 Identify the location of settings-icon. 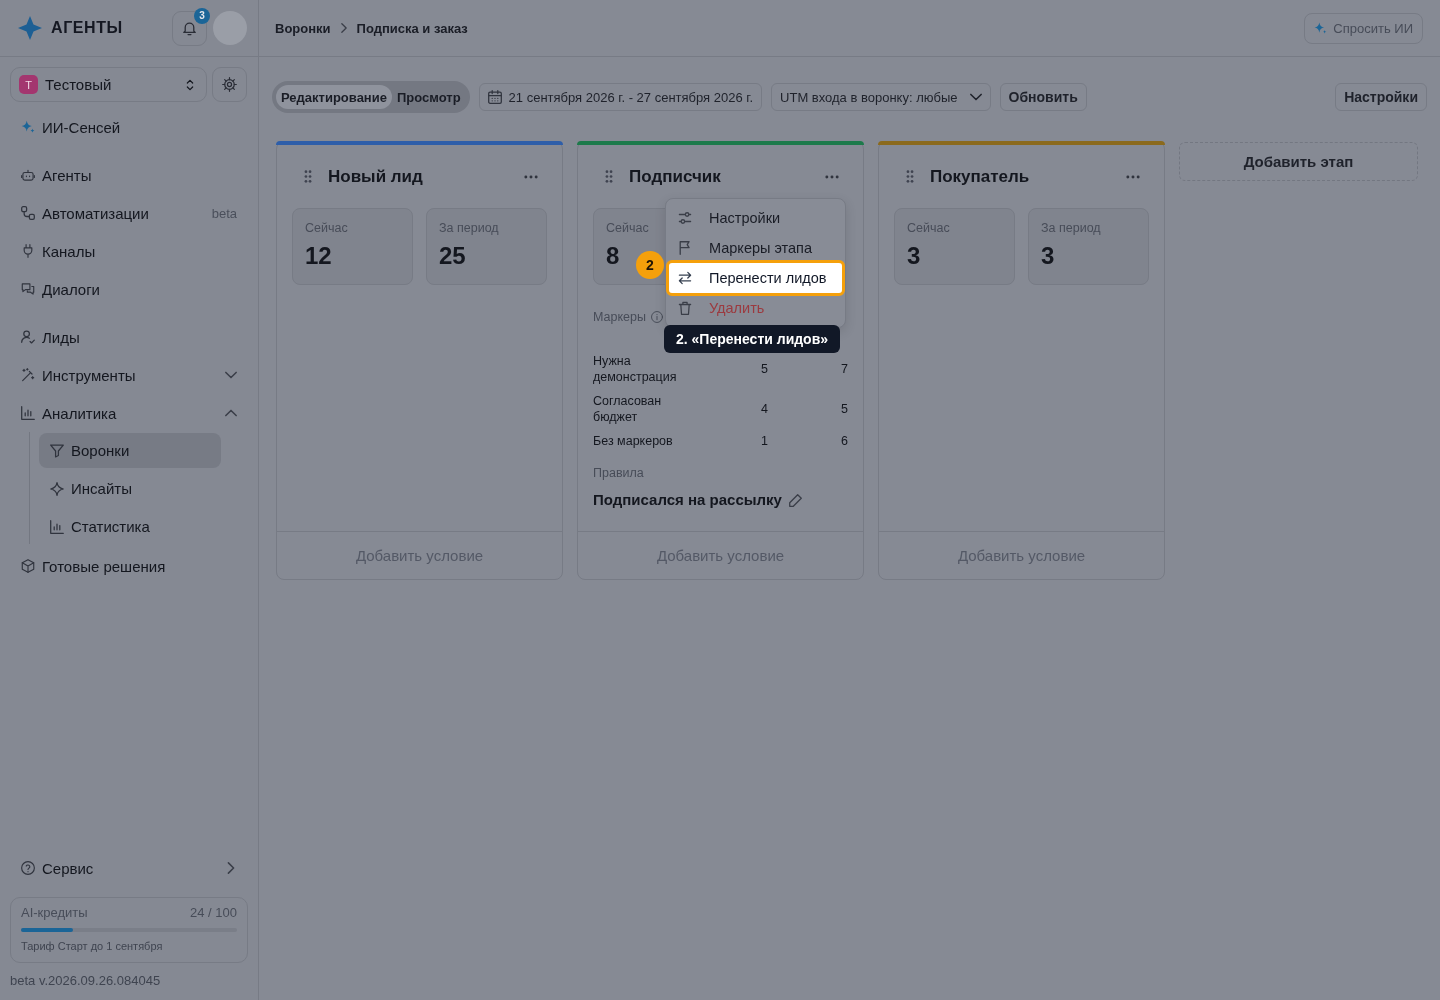
(229, 84).